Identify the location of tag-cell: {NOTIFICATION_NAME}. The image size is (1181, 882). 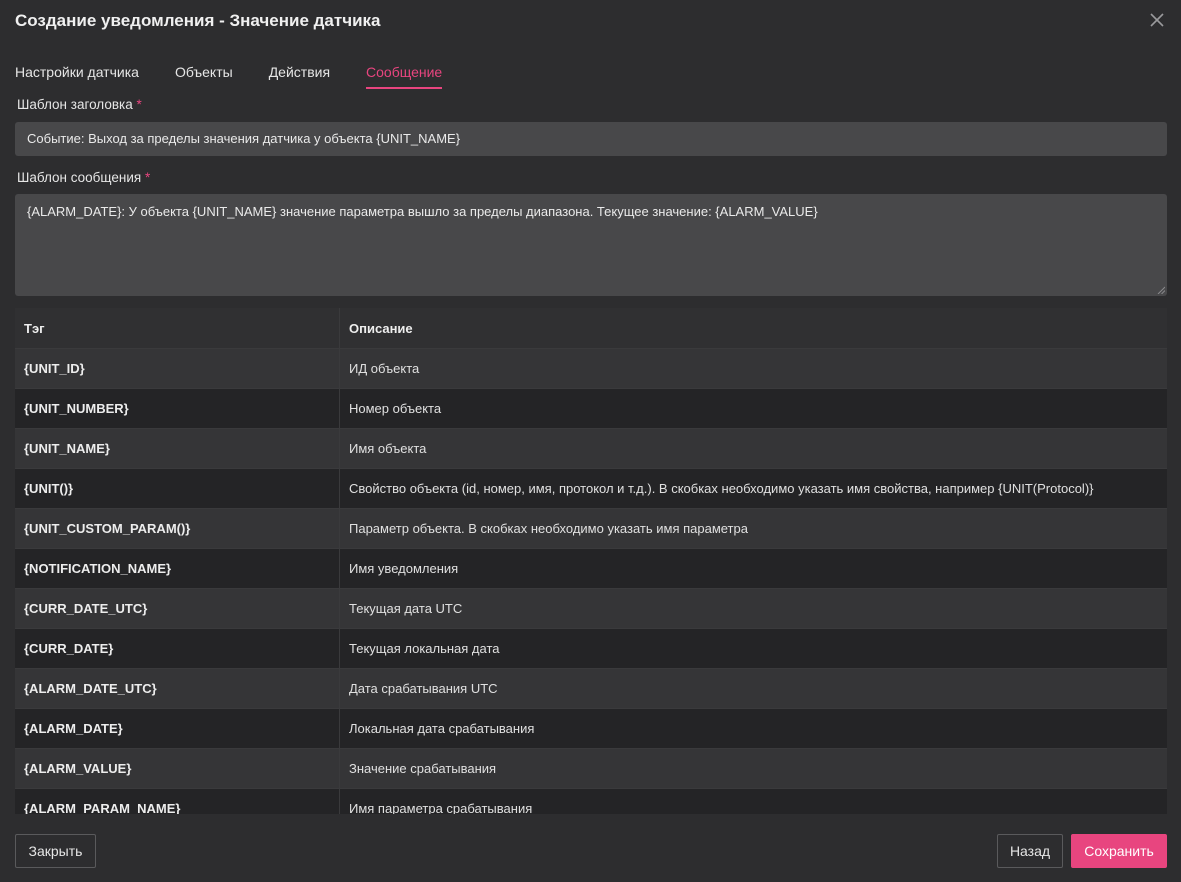
(177, 568).